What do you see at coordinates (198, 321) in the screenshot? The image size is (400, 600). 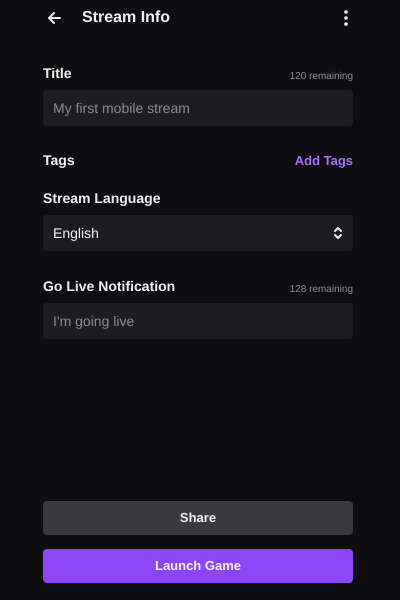 I see `text-input-field: I'm going live` at bounding box center [198, 321].